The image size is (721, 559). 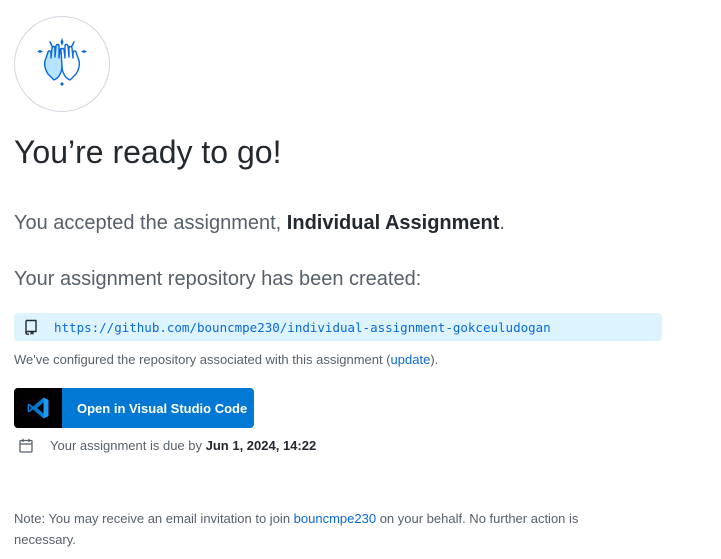 I want to click on assignment-name: Individual Assignment, so click(x=393, y=223).